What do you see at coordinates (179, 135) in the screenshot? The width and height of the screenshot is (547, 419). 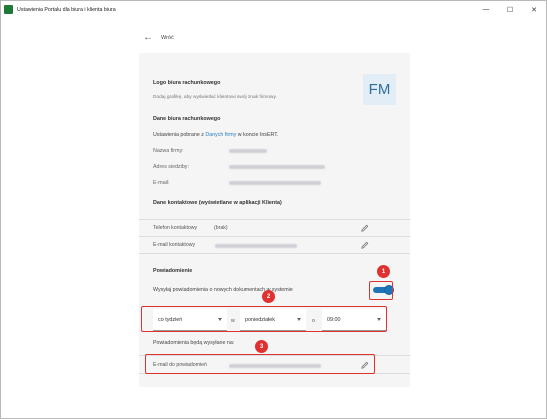 I see `company-source-prefix: Ustawienia pobrane z` at bounding box center [179, 135].